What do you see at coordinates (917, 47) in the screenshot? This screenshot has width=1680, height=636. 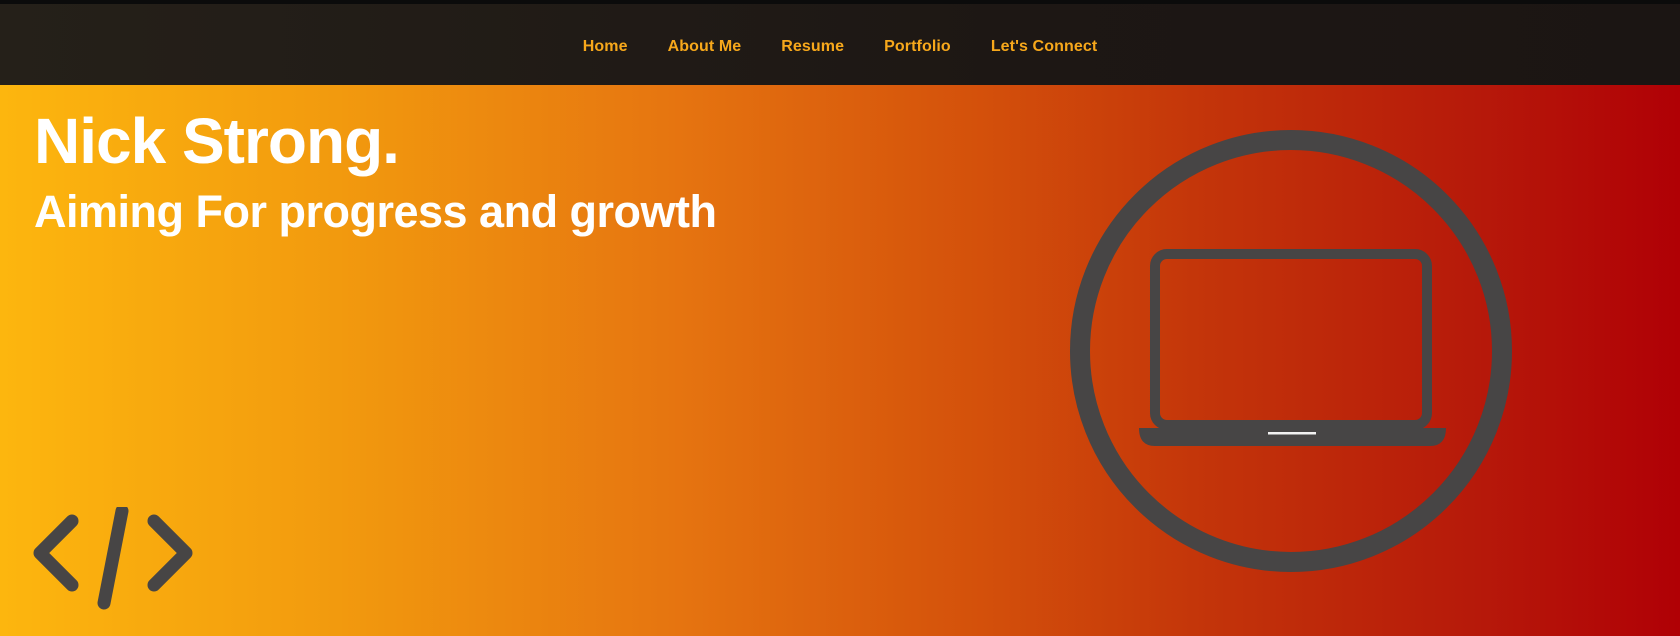 I see `nav-portfolio-link: Portfolio` at bounding box center [917, 47].